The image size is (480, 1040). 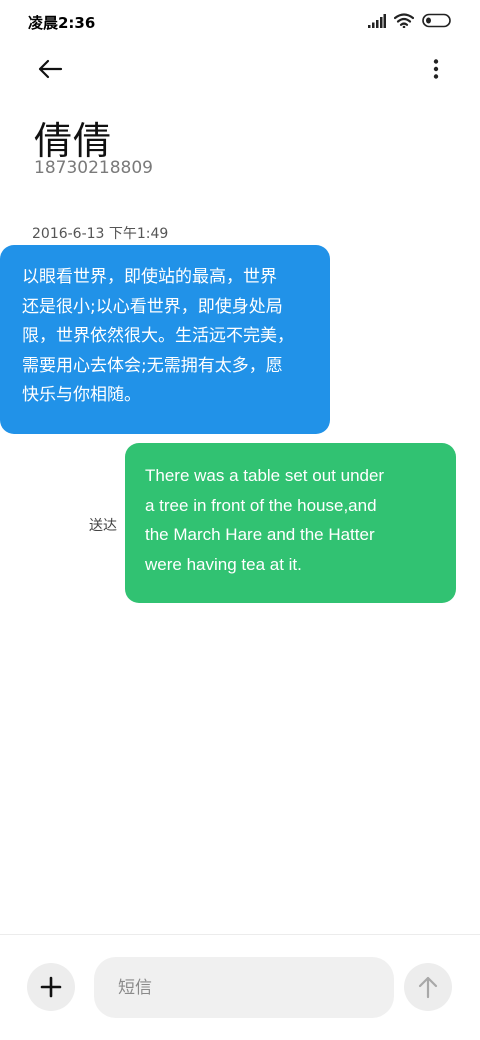 I want to click on arrow-left-icon, so click(x=50, y=69).